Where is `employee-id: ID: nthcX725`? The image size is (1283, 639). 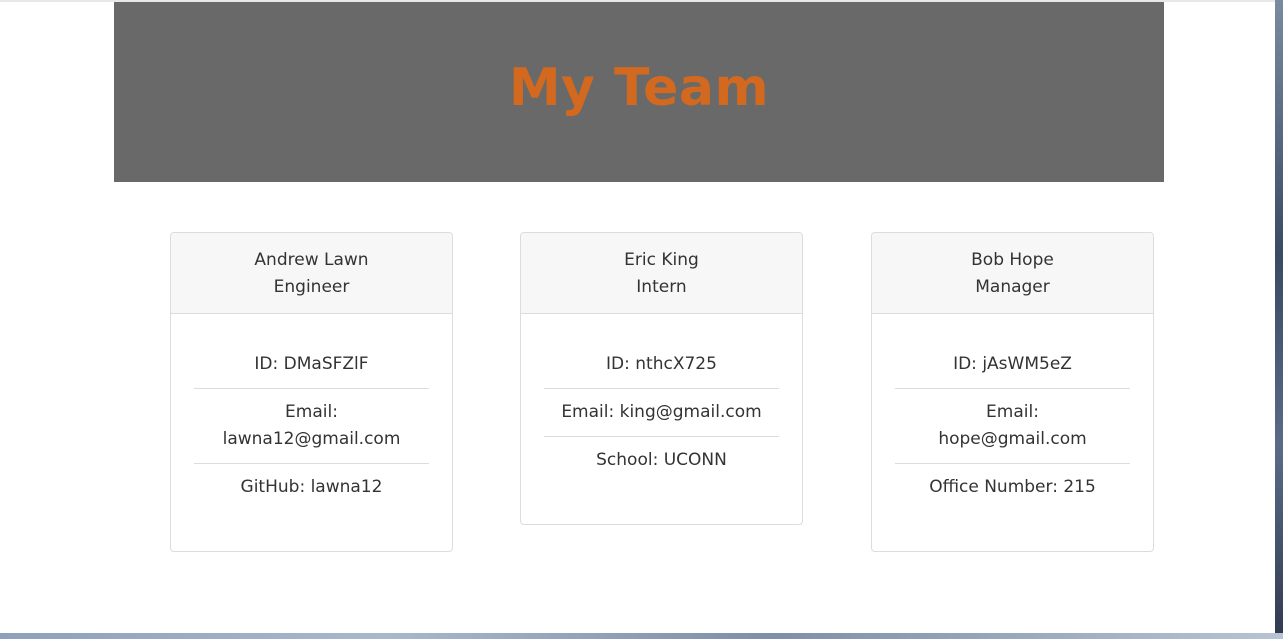
employee-id: ID: nthcX725 is located at coordinates (661, 364).